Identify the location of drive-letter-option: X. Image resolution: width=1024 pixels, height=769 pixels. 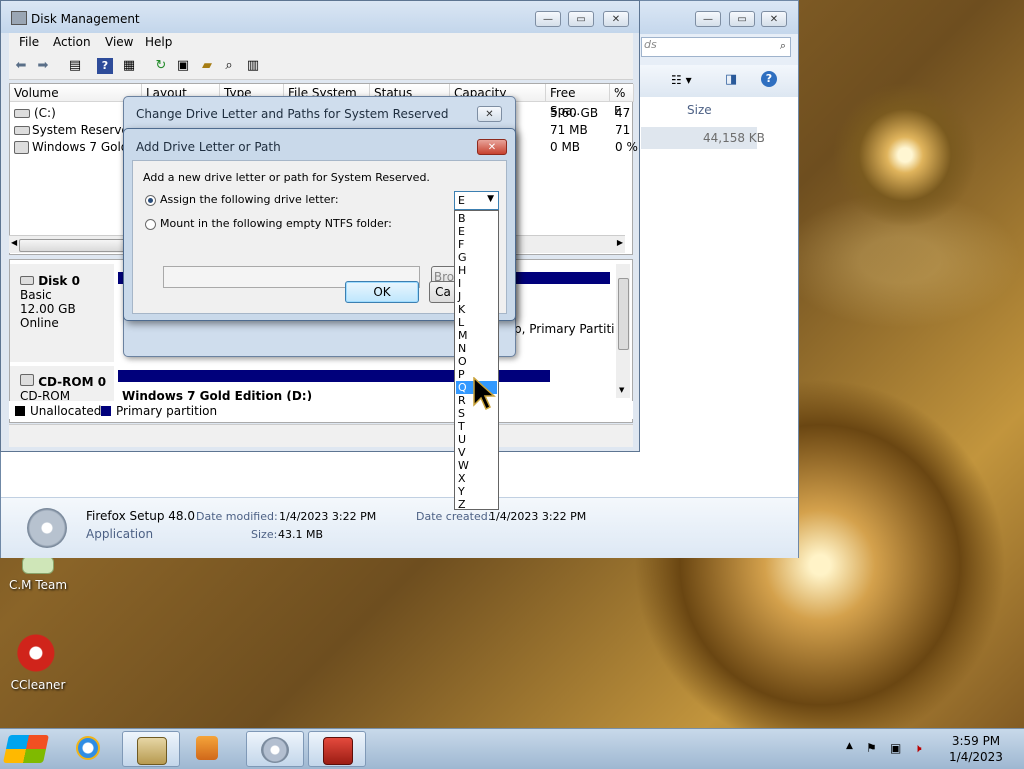
(476, 478).